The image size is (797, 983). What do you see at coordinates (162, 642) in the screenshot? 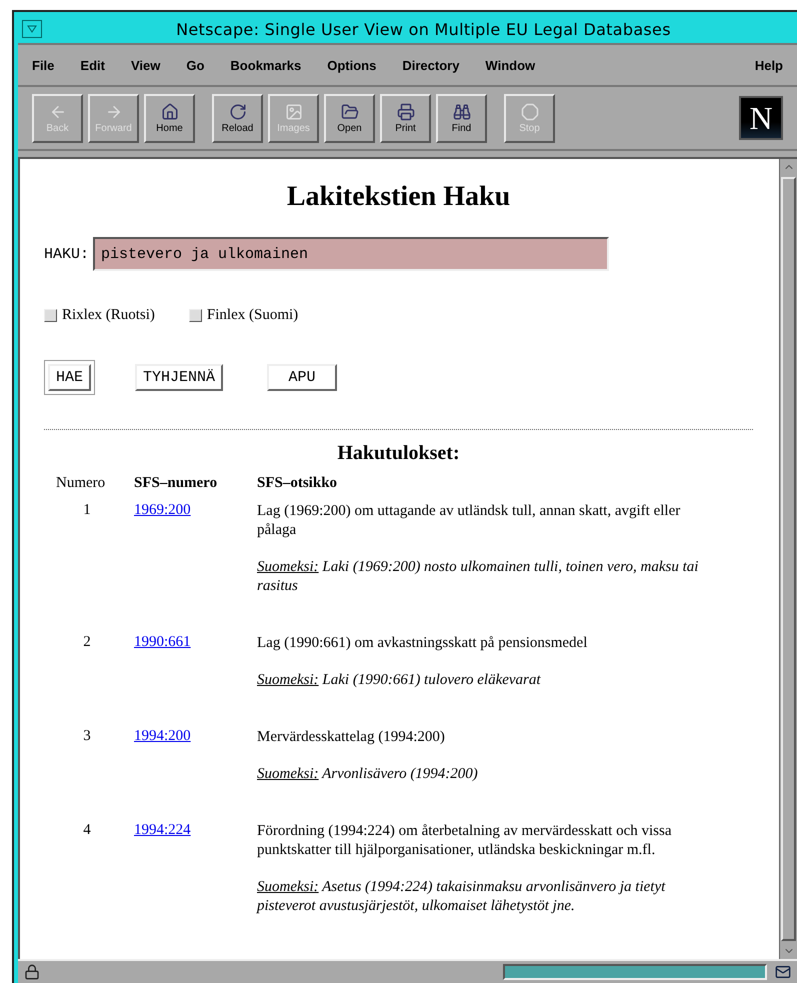
I see `sfs-link: 1990:661` at bounding box center [162, 642].